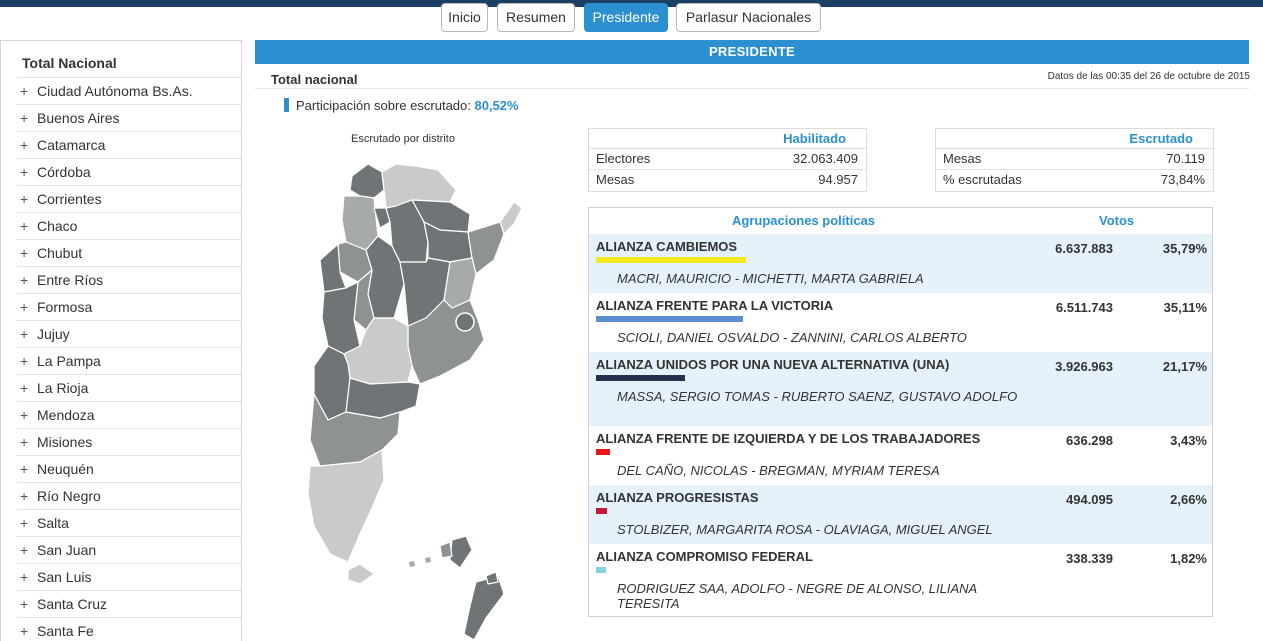 The image size is (1263, 641). What do you see at coordinates (536, 17) in the screenshot?
I see `tab-resumen: Resumen` at bounding box center [536, 17].